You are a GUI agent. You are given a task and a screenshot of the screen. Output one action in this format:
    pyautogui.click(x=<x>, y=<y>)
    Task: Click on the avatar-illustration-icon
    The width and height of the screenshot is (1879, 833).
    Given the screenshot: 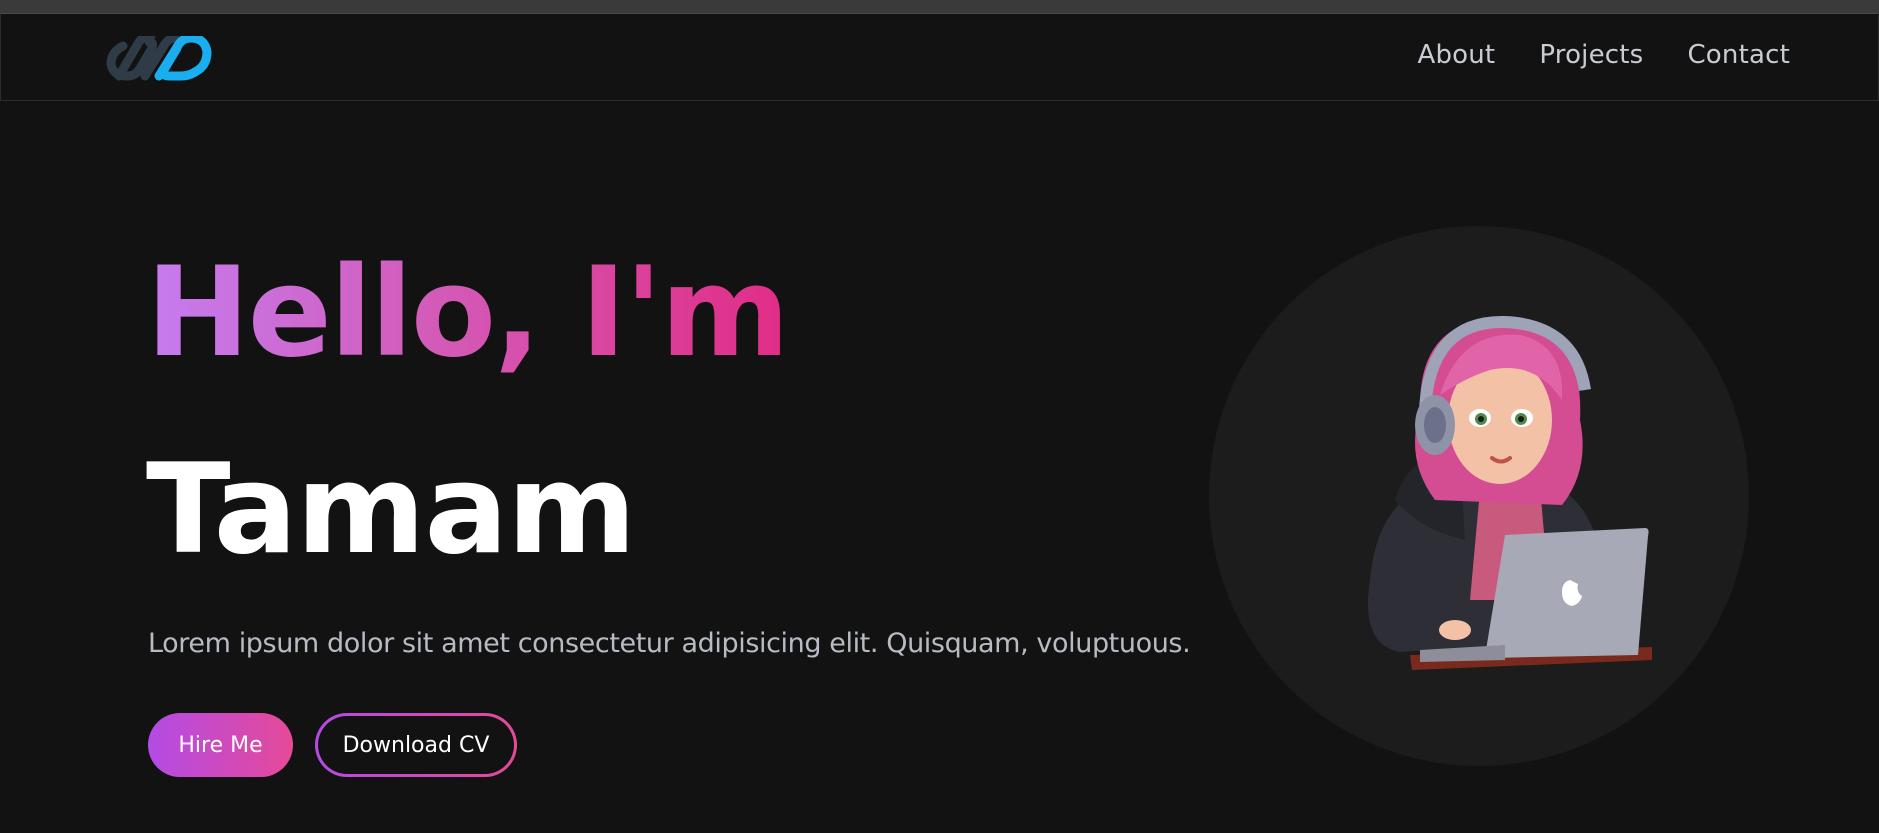 What is the action you would take?
    pyautogui.click(x=1490, y=500)
    